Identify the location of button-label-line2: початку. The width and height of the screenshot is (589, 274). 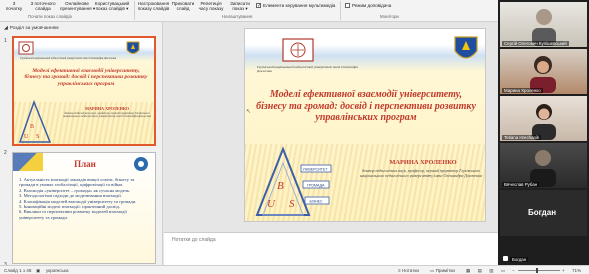
(14, 8).